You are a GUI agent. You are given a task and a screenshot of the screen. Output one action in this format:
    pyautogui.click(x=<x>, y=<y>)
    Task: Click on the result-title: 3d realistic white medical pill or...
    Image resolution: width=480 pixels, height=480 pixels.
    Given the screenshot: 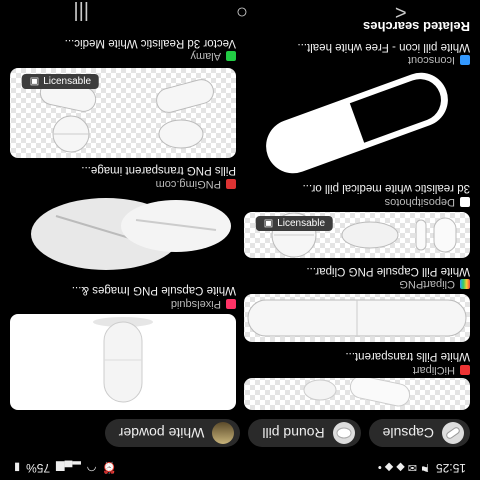 What is the action you would take?
    pyautogui.click(x=357, y=188)
    